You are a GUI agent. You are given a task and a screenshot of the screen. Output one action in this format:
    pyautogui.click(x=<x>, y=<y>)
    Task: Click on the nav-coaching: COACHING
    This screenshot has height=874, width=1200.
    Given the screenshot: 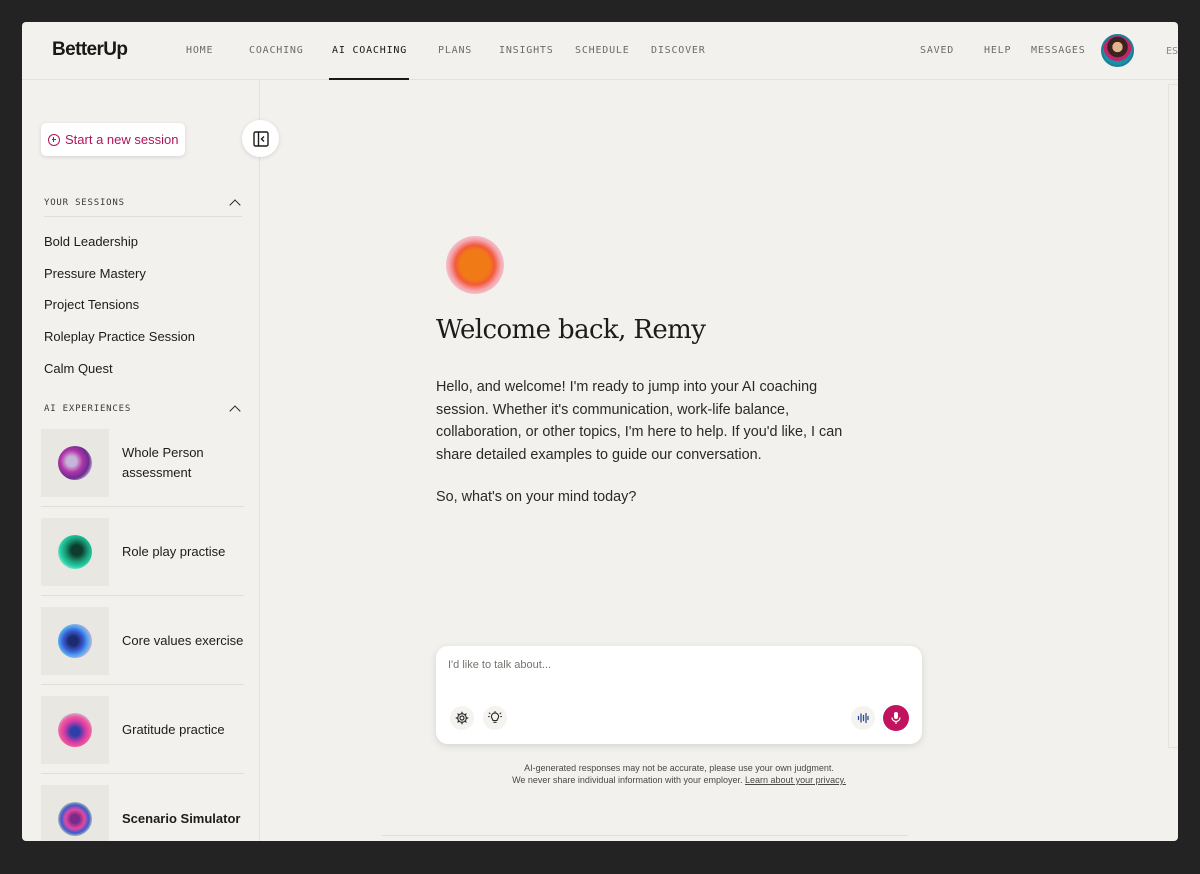 What is the action you would take?
    pyautogui.click(x=276, y=50)
    